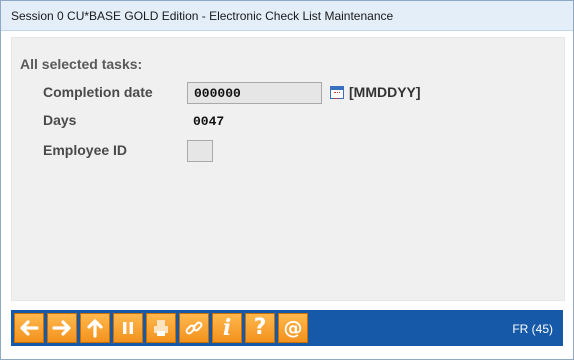  I want to click on arrow-left-icon, so click(29, 328).